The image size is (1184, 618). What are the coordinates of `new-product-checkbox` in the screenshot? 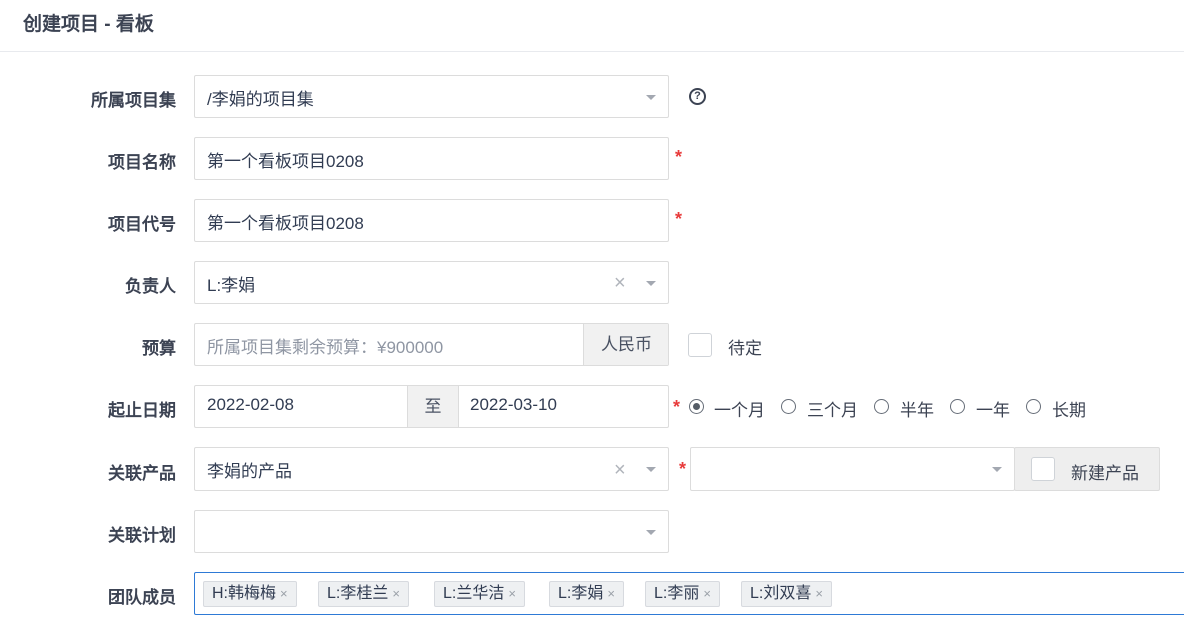 It's located at (1043, 469).